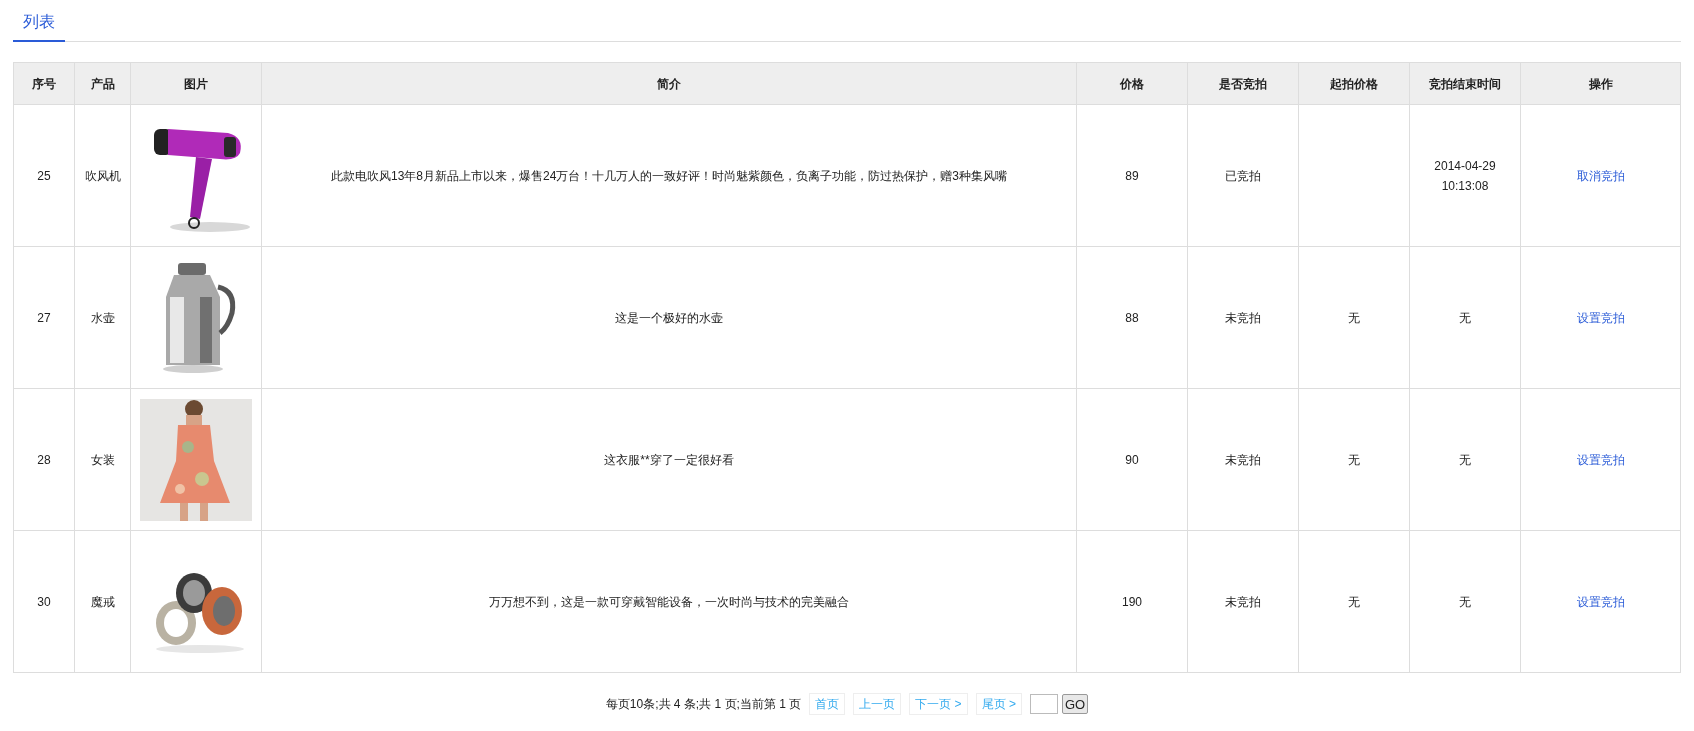 The image size is (1694, 731). What do you see at coordinates (44, 601) in the screenshot?
I see `table-cell: 30` at bounding box center [44, 601].